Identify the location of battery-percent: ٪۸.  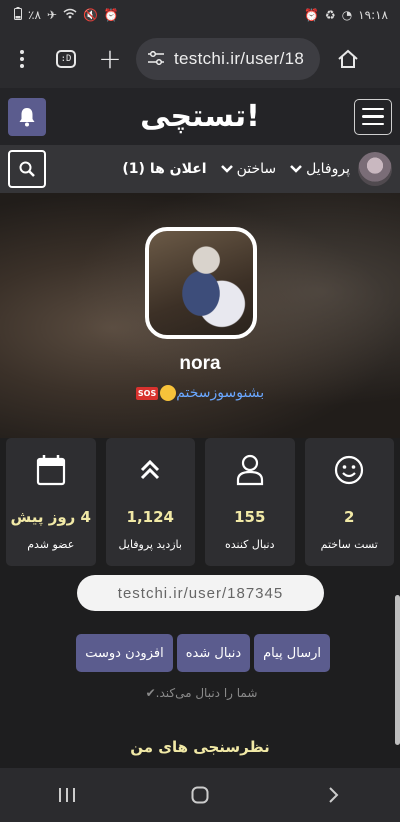
(34, 15).